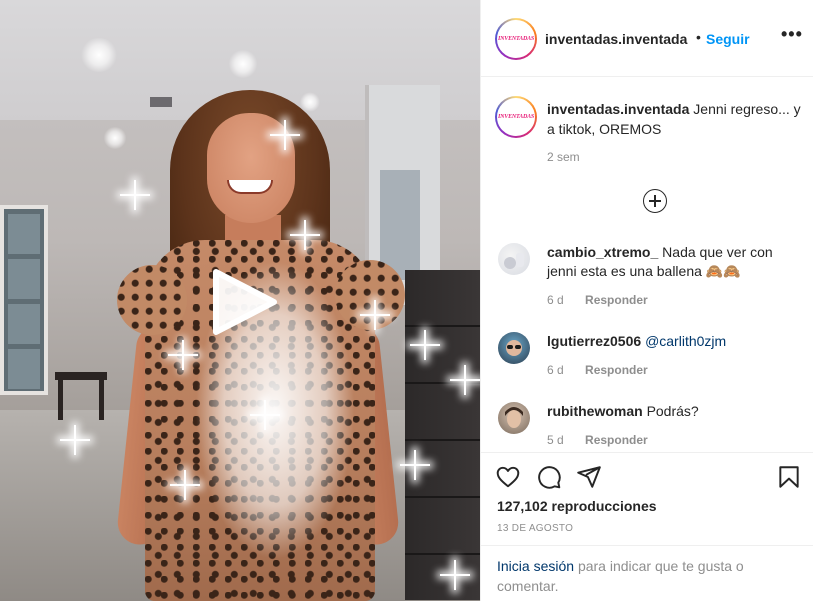 The width and height of the screenshot is (813, 601). What do you see at coordinates (535, 528) in the screenshot?
I see `post-date: 13 DE AGOSTO` at bounding box center [535, 528].